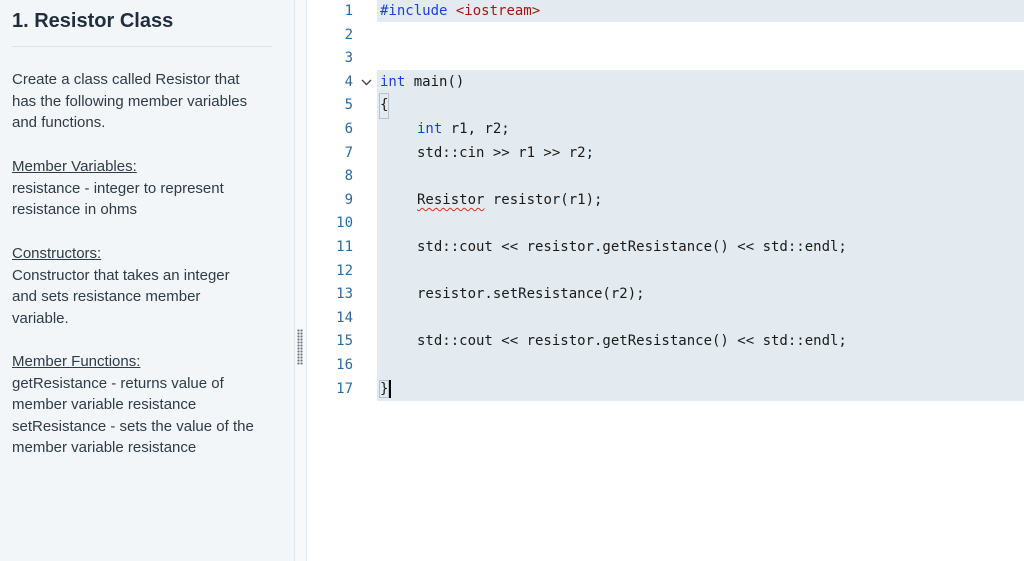 This screenshot has height=561, width=1024. Describe the element at coordinates (665, 272) in the screenshot. I see `code-line: 12` at that location.